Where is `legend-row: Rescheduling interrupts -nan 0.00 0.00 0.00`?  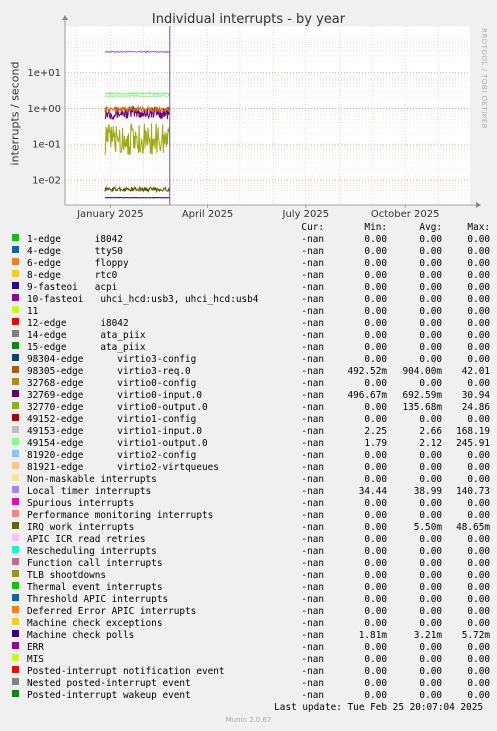
legend-row: Rescheduling interrupts -nan 0.00 0.00 0.00 is located at coordinates (252, 552).